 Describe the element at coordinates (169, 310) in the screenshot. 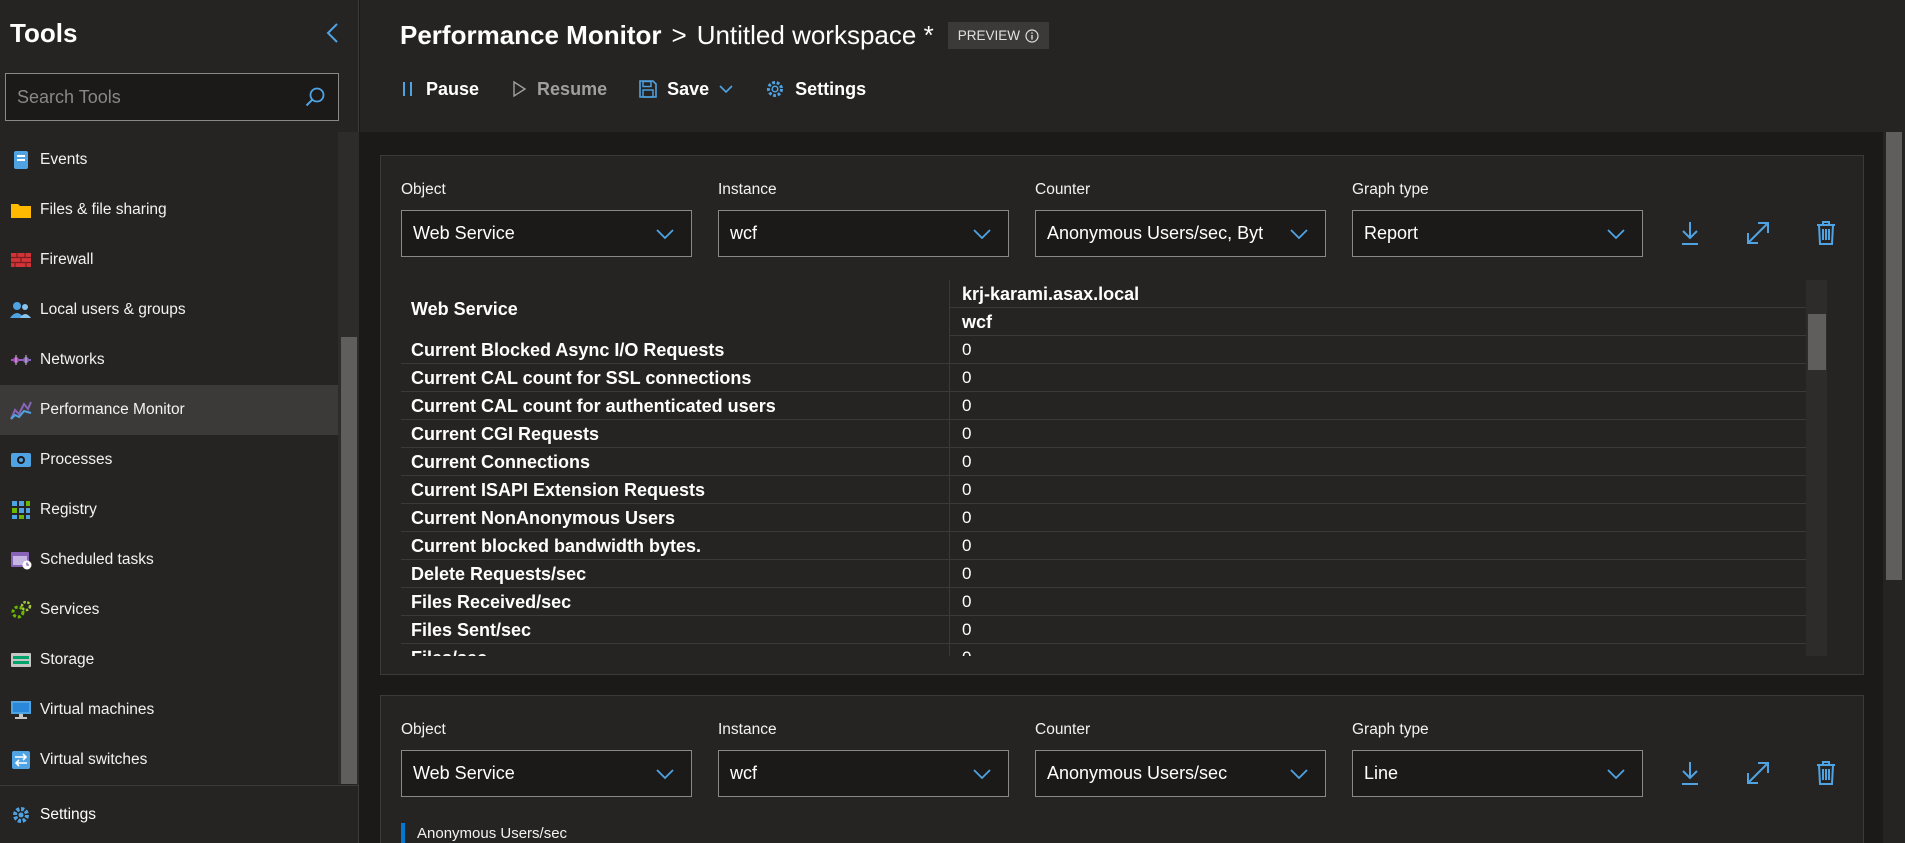

I see `sidebar-item-local-users: Local users & groups` at that location.